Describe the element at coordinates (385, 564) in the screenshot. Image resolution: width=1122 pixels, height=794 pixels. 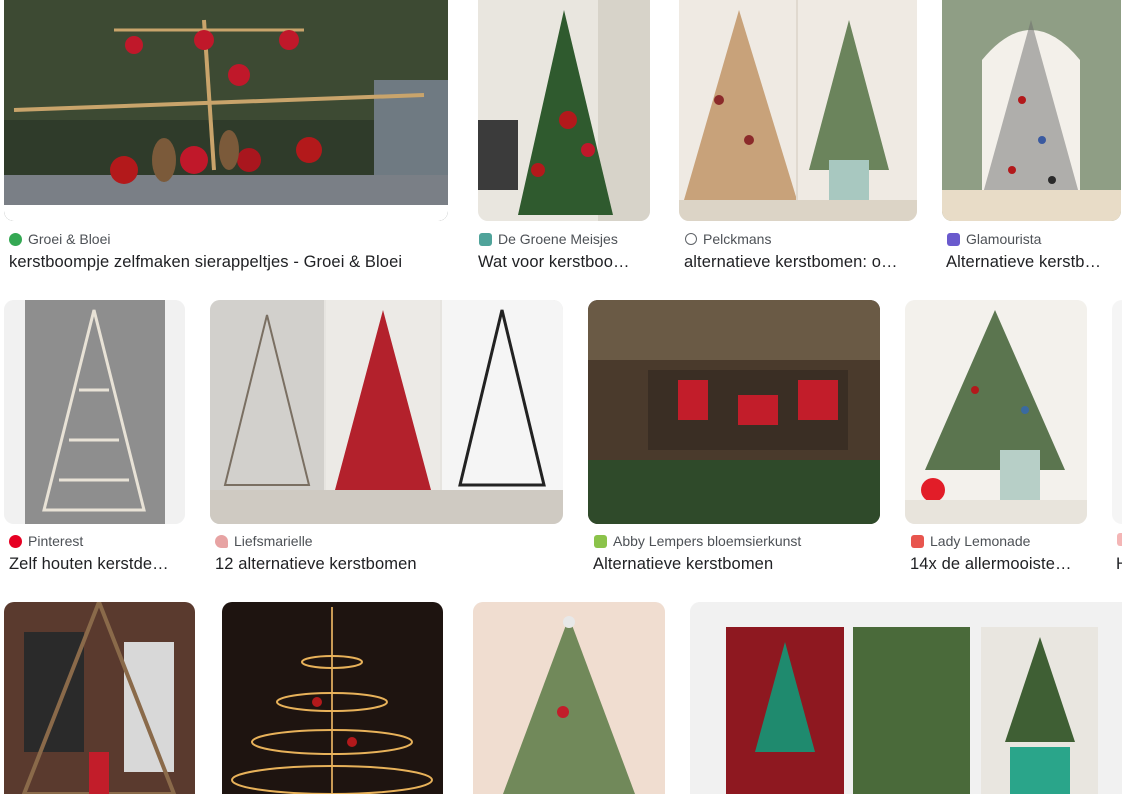
I see `result-title: 12 alternatieve kerstbomen` at that location.